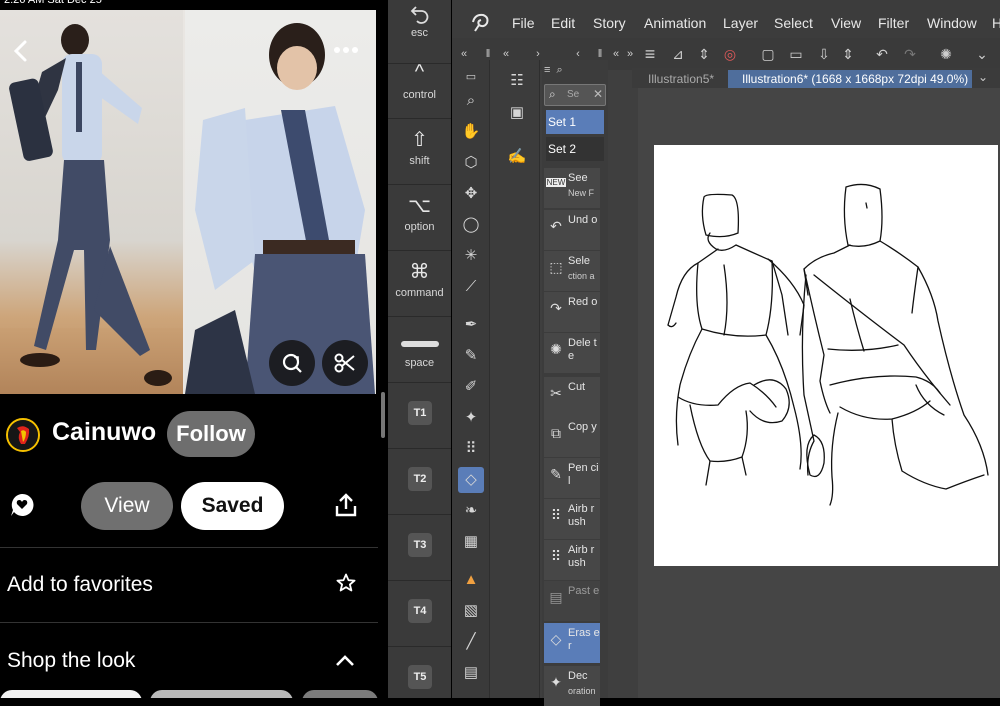  Describe the element at coordinates (572, 230) in the screenshot. I see `subtool-item: ↶ Und o` at that location.